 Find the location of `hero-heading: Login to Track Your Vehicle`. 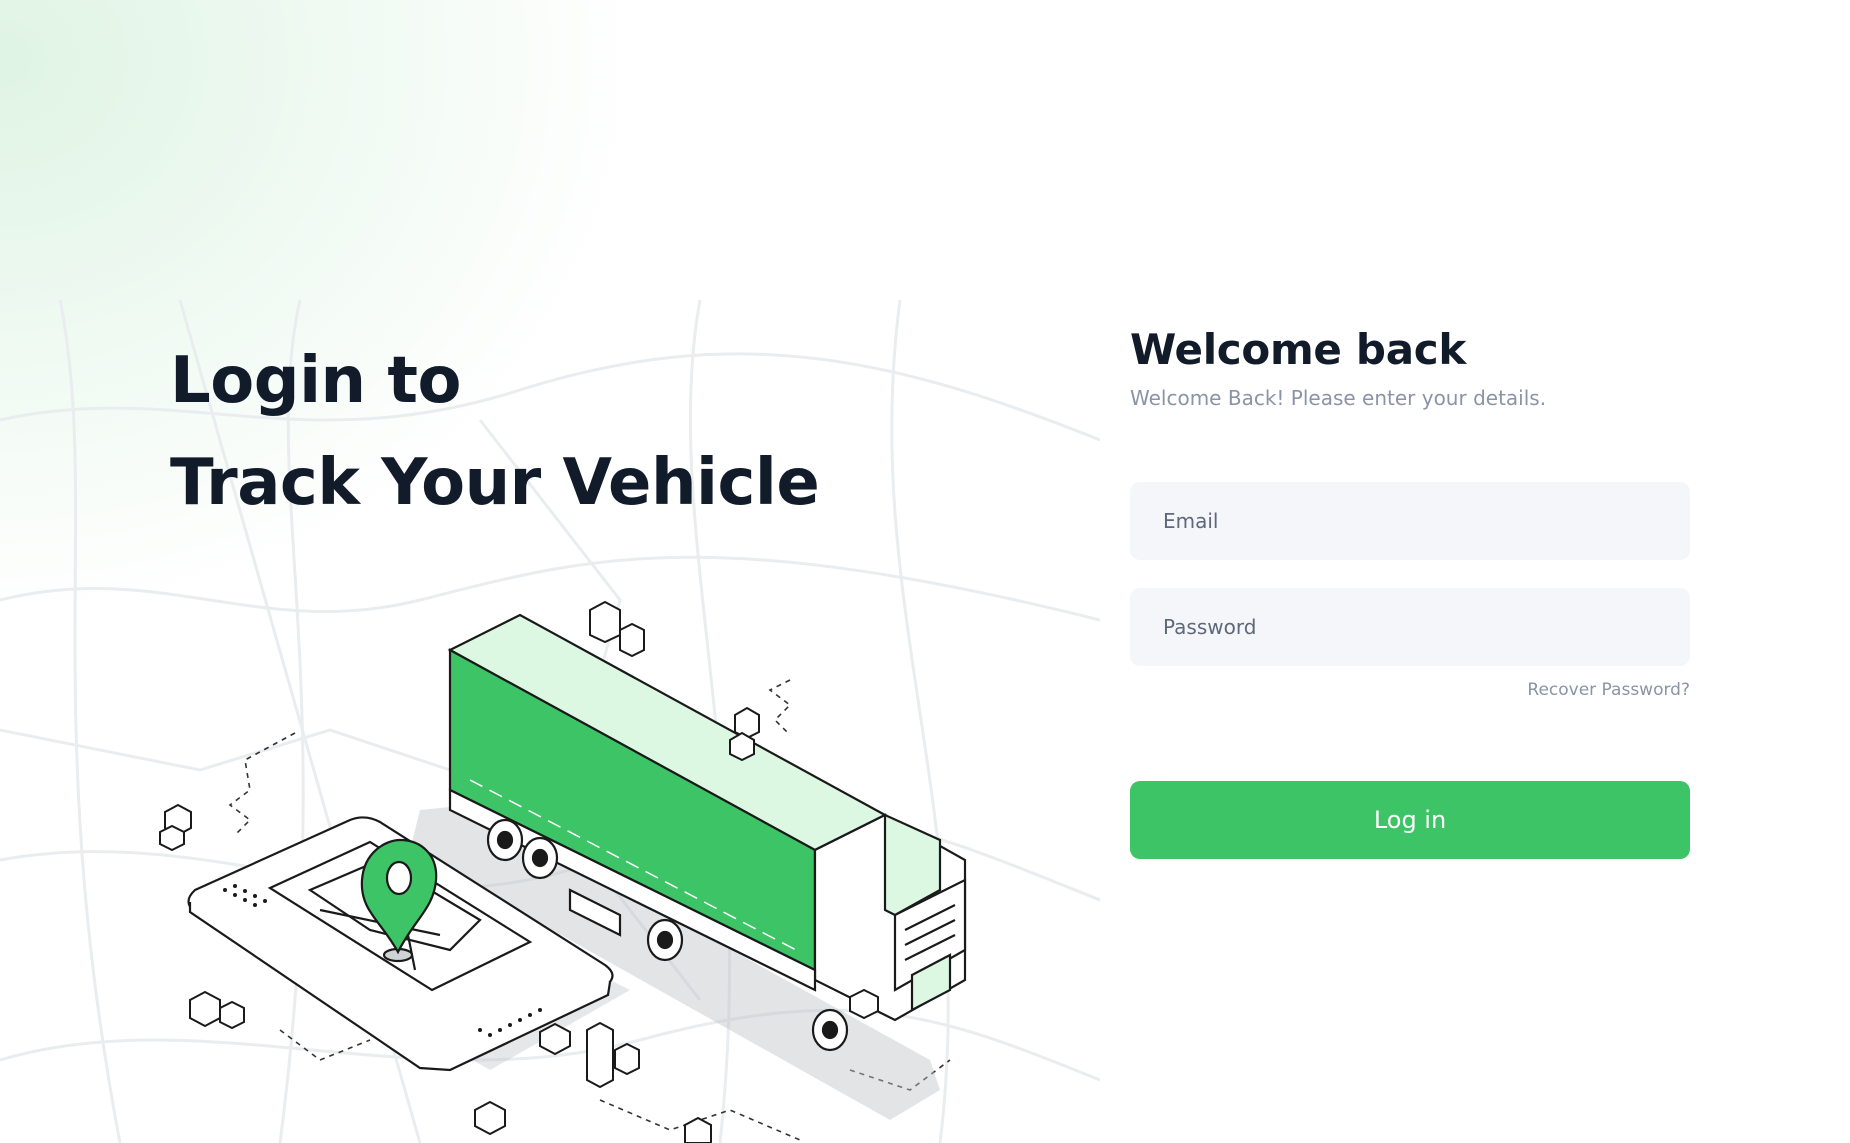

hero-heading: Login to Track Your Vehicle is located at coordinates (495, 432).